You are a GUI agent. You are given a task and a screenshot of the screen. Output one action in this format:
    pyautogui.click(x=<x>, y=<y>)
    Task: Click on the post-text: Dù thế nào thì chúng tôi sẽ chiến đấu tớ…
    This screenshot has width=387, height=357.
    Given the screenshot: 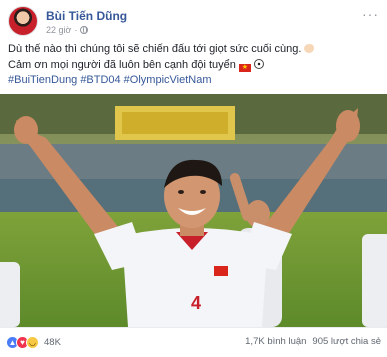 What is the action you would take?
    pyautogui.click(x=194, y=65)
    